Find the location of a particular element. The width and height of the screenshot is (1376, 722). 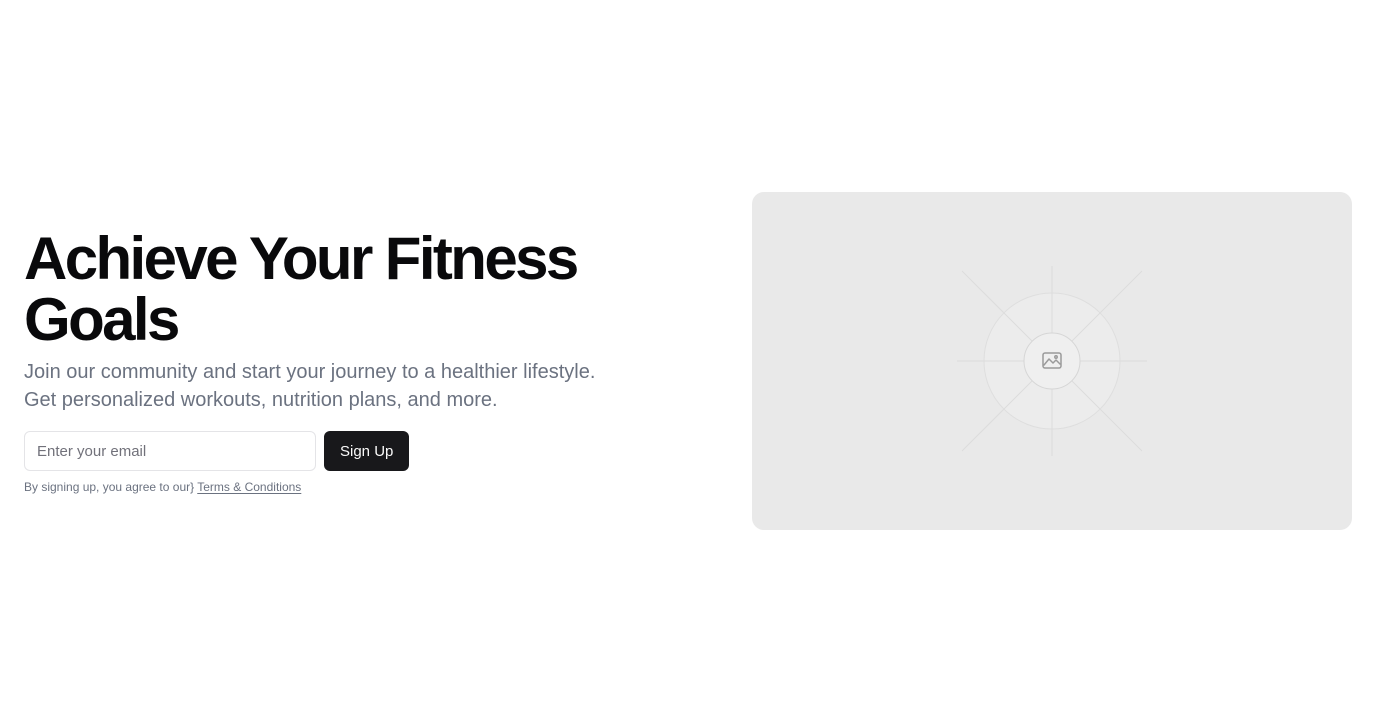

legal-prefix: By signing up, you agree to our} is located at coordinates (109, 487).